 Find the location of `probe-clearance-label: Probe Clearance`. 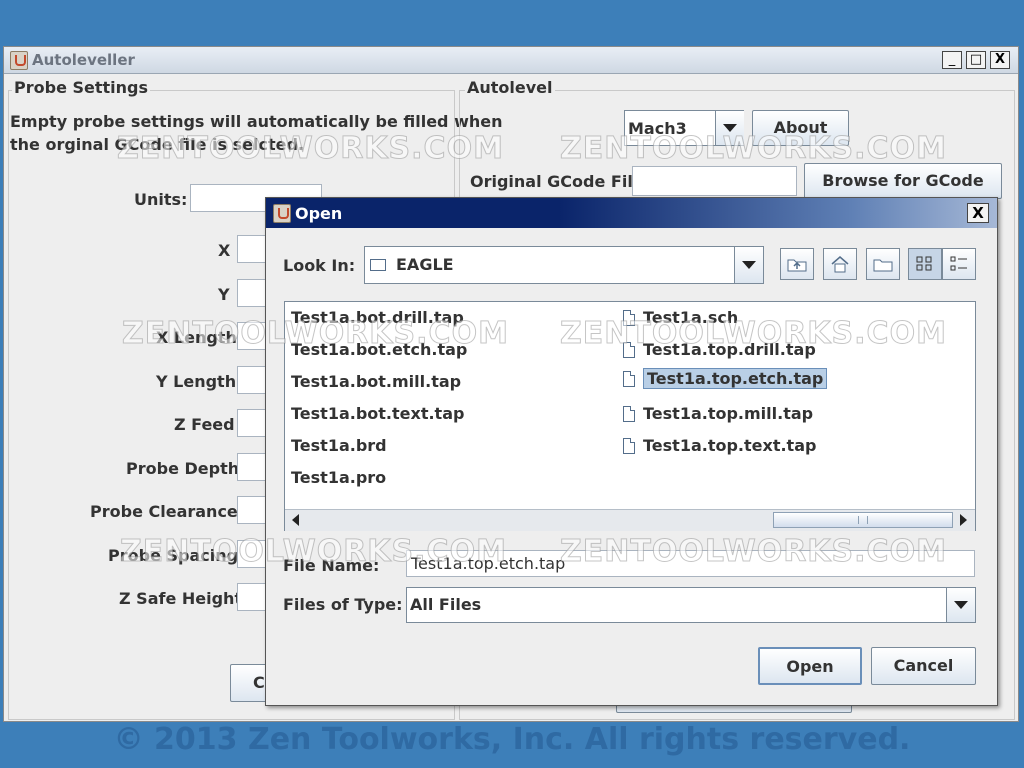

probe-clearance-label: Probe Clearance is located at coordinates (164, 511).